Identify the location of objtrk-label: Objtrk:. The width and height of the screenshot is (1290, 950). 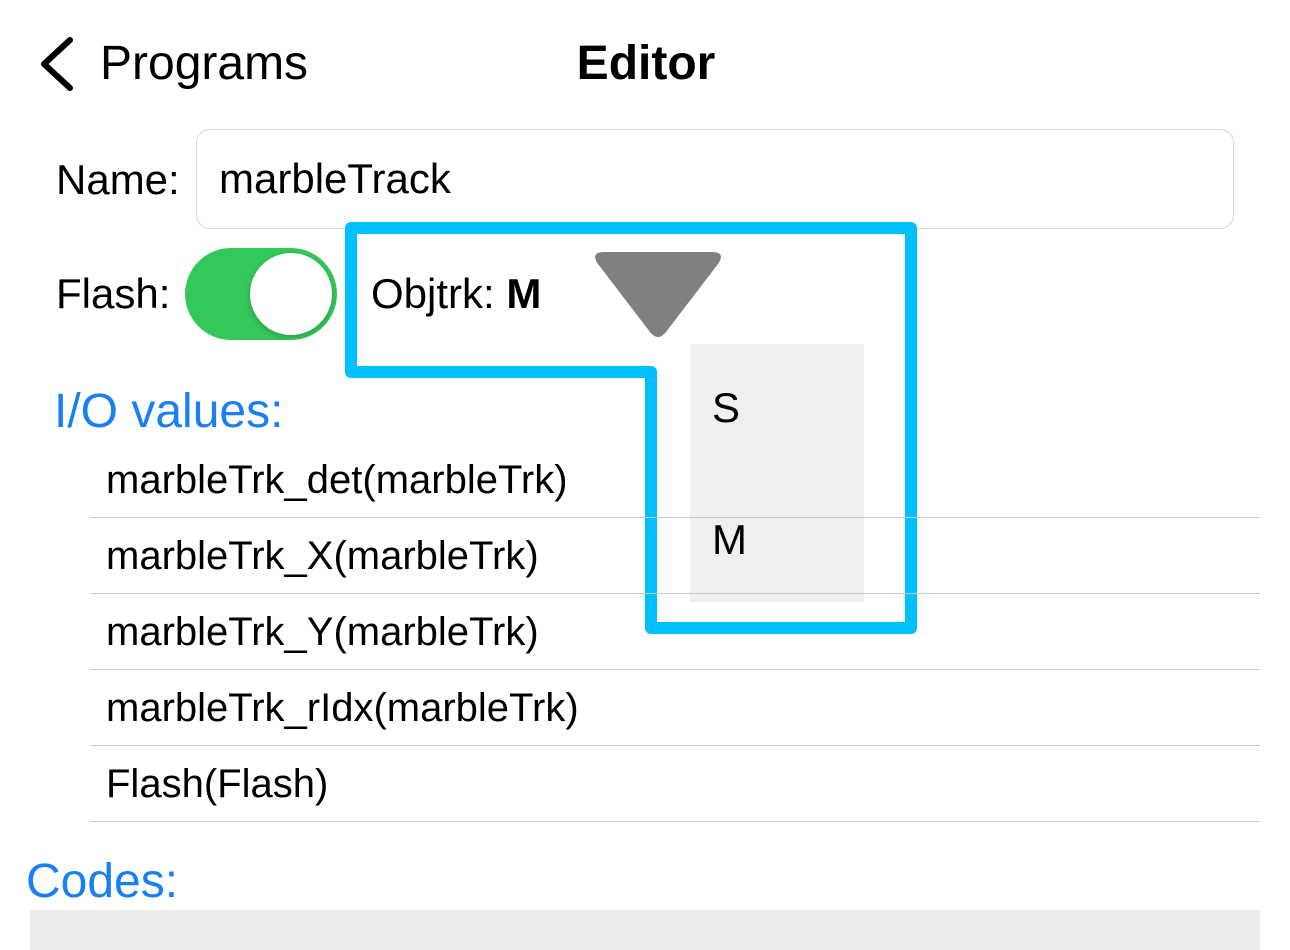
(433, 293).